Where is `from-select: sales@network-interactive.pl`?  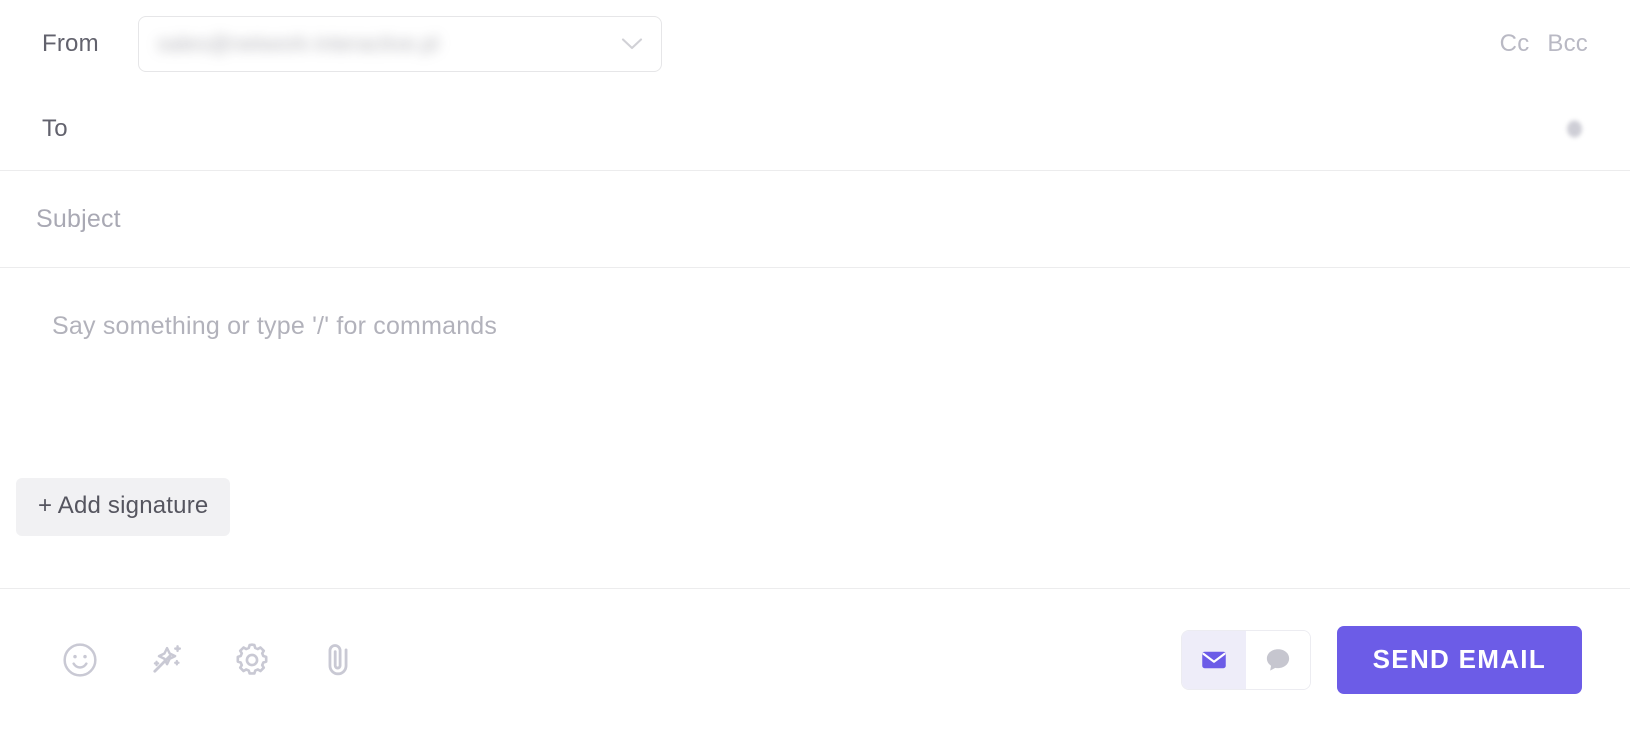 from-select: sales@network-interactive.pl is located at coordinates (400, 44).